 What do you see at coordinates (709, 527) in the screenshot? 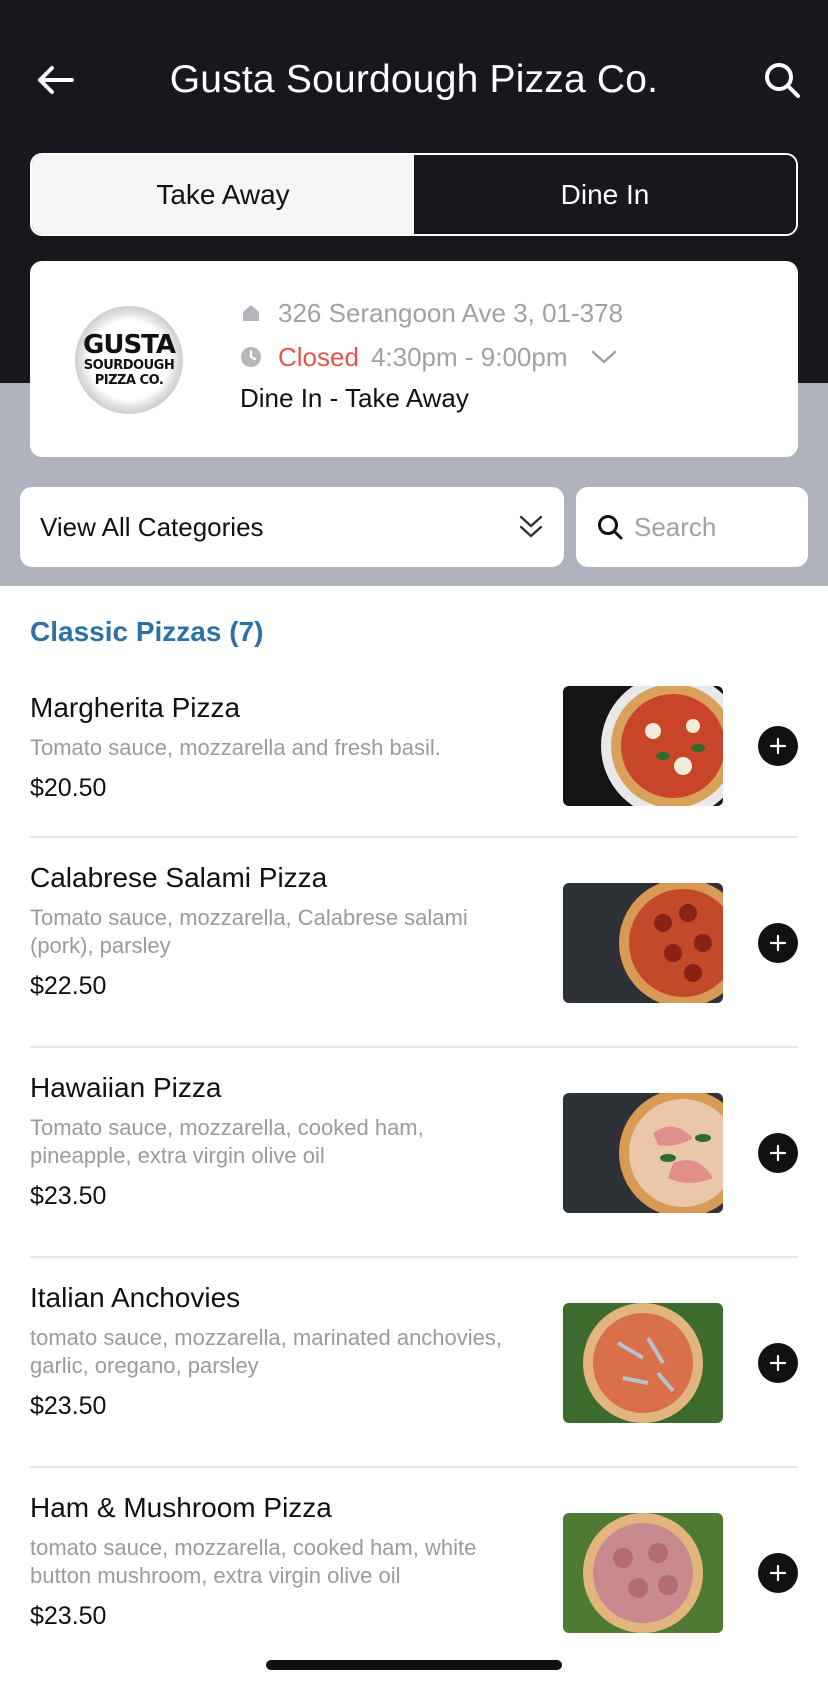
I see `menu-search-input` at bounding box center [709, 527].